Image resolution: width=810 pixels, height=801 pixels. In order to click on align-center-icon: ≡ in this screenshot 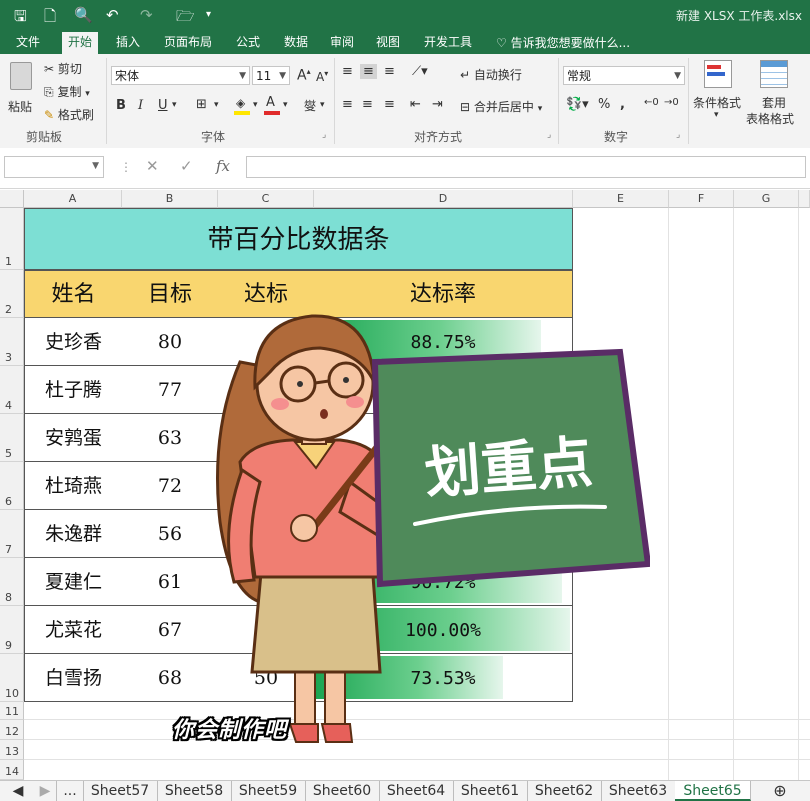, I will do `click(367, 104)`.